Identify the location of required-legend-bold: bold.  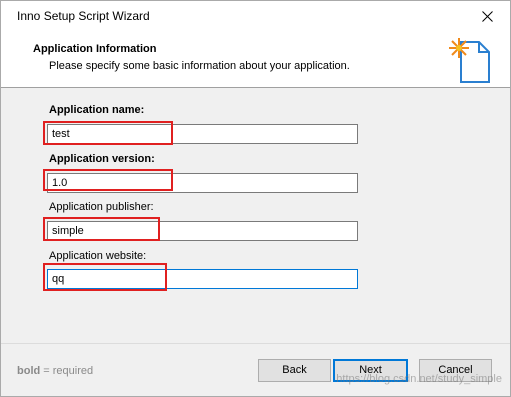
(29, 371).